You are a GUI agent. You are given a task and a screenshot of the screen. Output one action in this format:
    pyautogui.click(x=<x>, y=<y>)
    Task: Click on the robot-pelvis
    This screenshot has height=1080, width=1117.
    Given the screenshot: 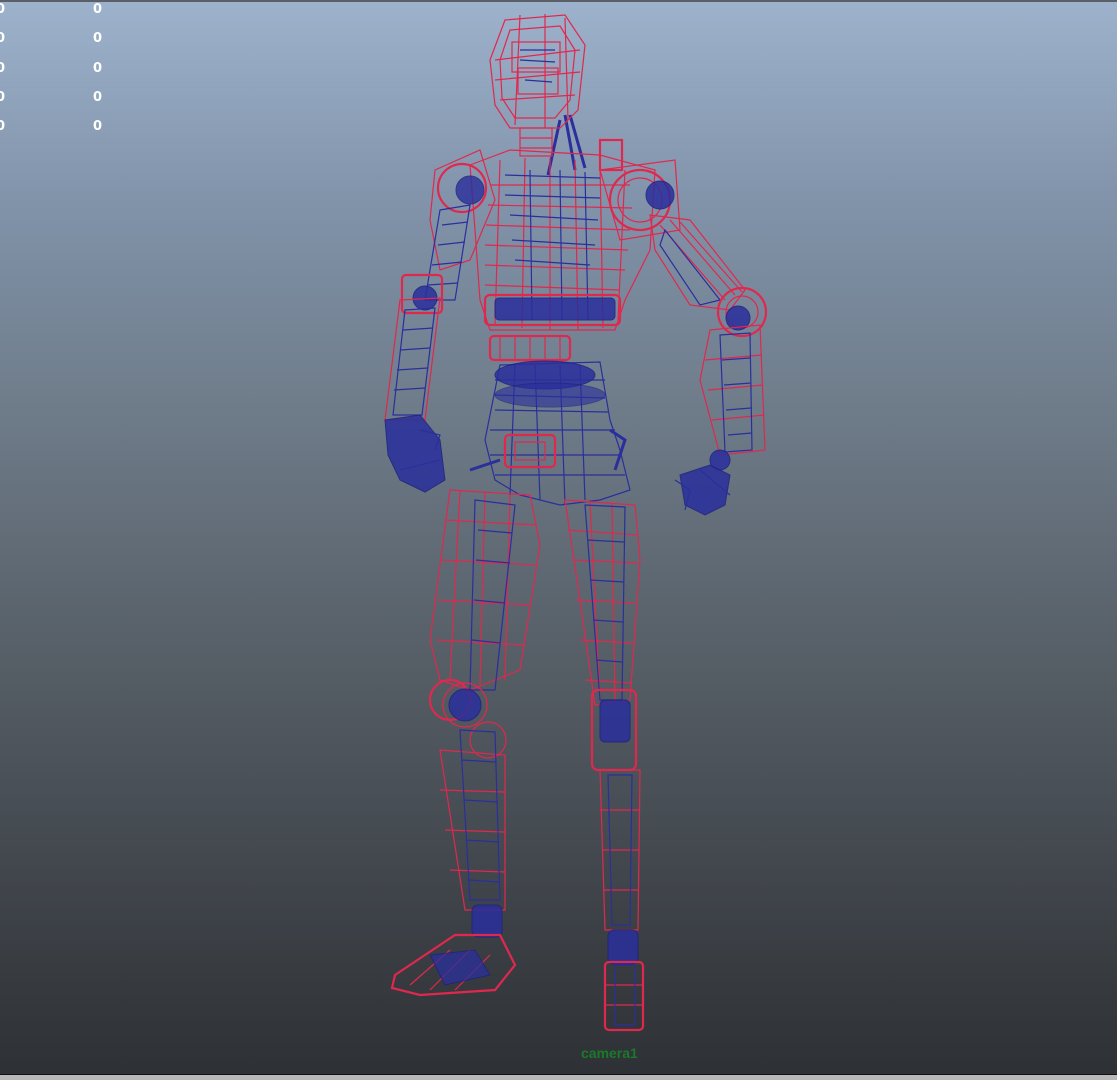 What is the action you would take?
    pyautogui.click(x=550, y=433)
    